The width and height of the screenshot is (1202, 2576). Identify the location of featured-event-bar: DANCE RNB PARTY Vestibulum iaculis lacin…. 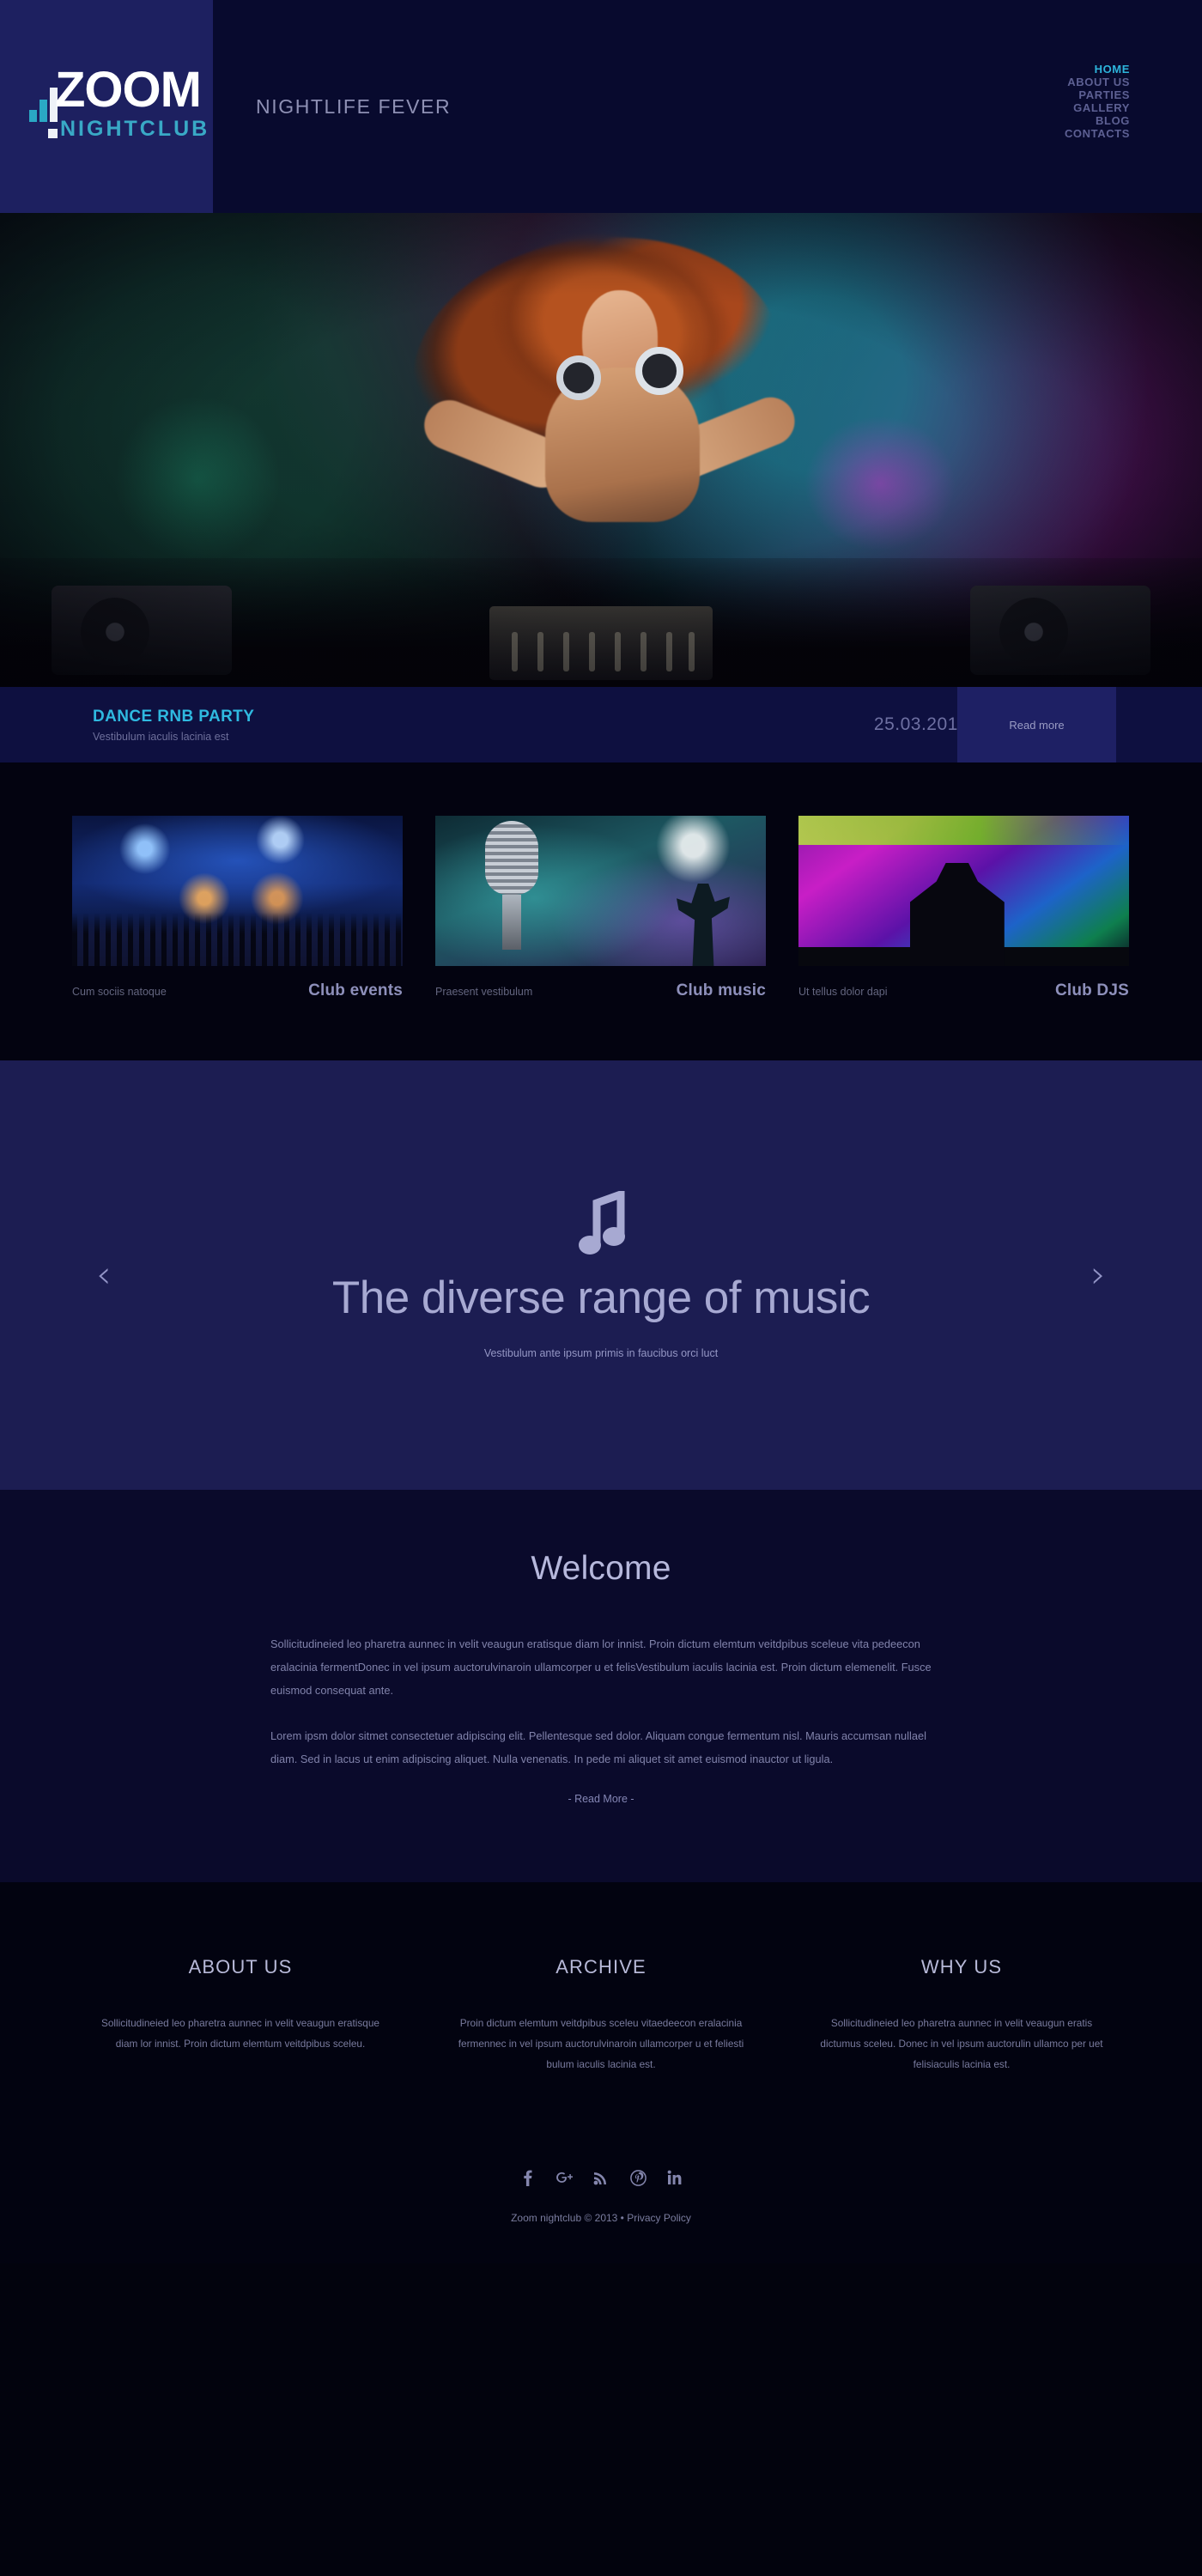
(601, 724).